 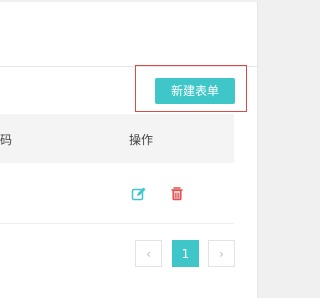 I want to click on table-header: 码 操作, so click(x=117, y=138).